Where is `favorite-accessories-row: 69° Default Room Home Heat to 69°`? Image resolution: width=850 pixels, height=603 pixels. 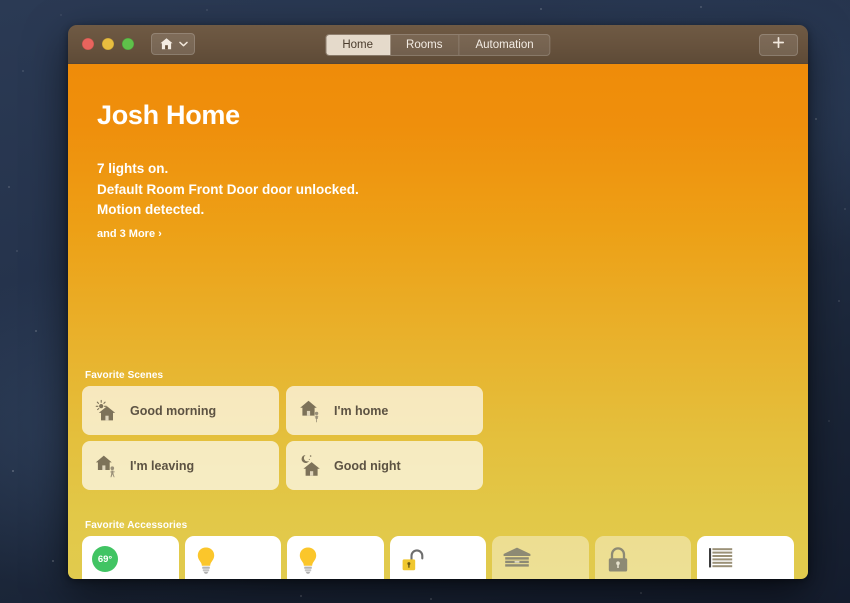 favorite-accessories-row: 69° Default Room Home Heat to 69° is located at coordinates (438, 557).